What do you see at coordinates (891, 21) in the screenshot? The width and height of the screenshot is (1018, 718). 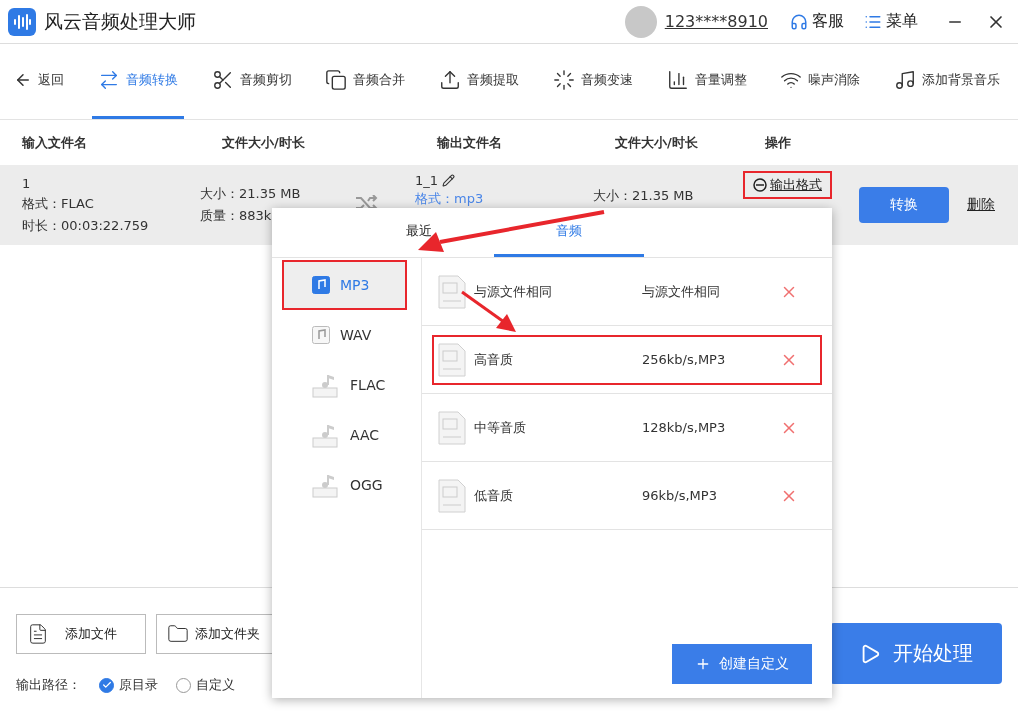 I see `menu-button: 菜单` at bounding box center [891, 21].